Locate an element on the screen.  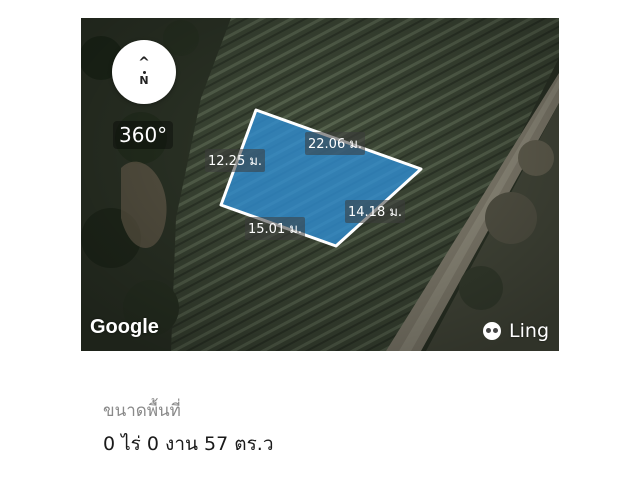
ling-logo-icon is located at coordinates (492, 331).